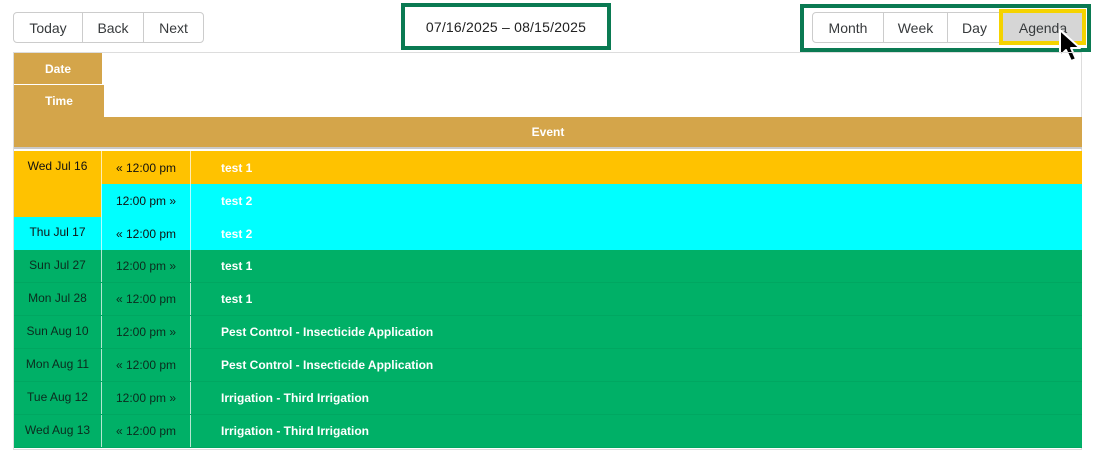  I want to click on agenda-view-button: Agenda, so click(1043, 27).